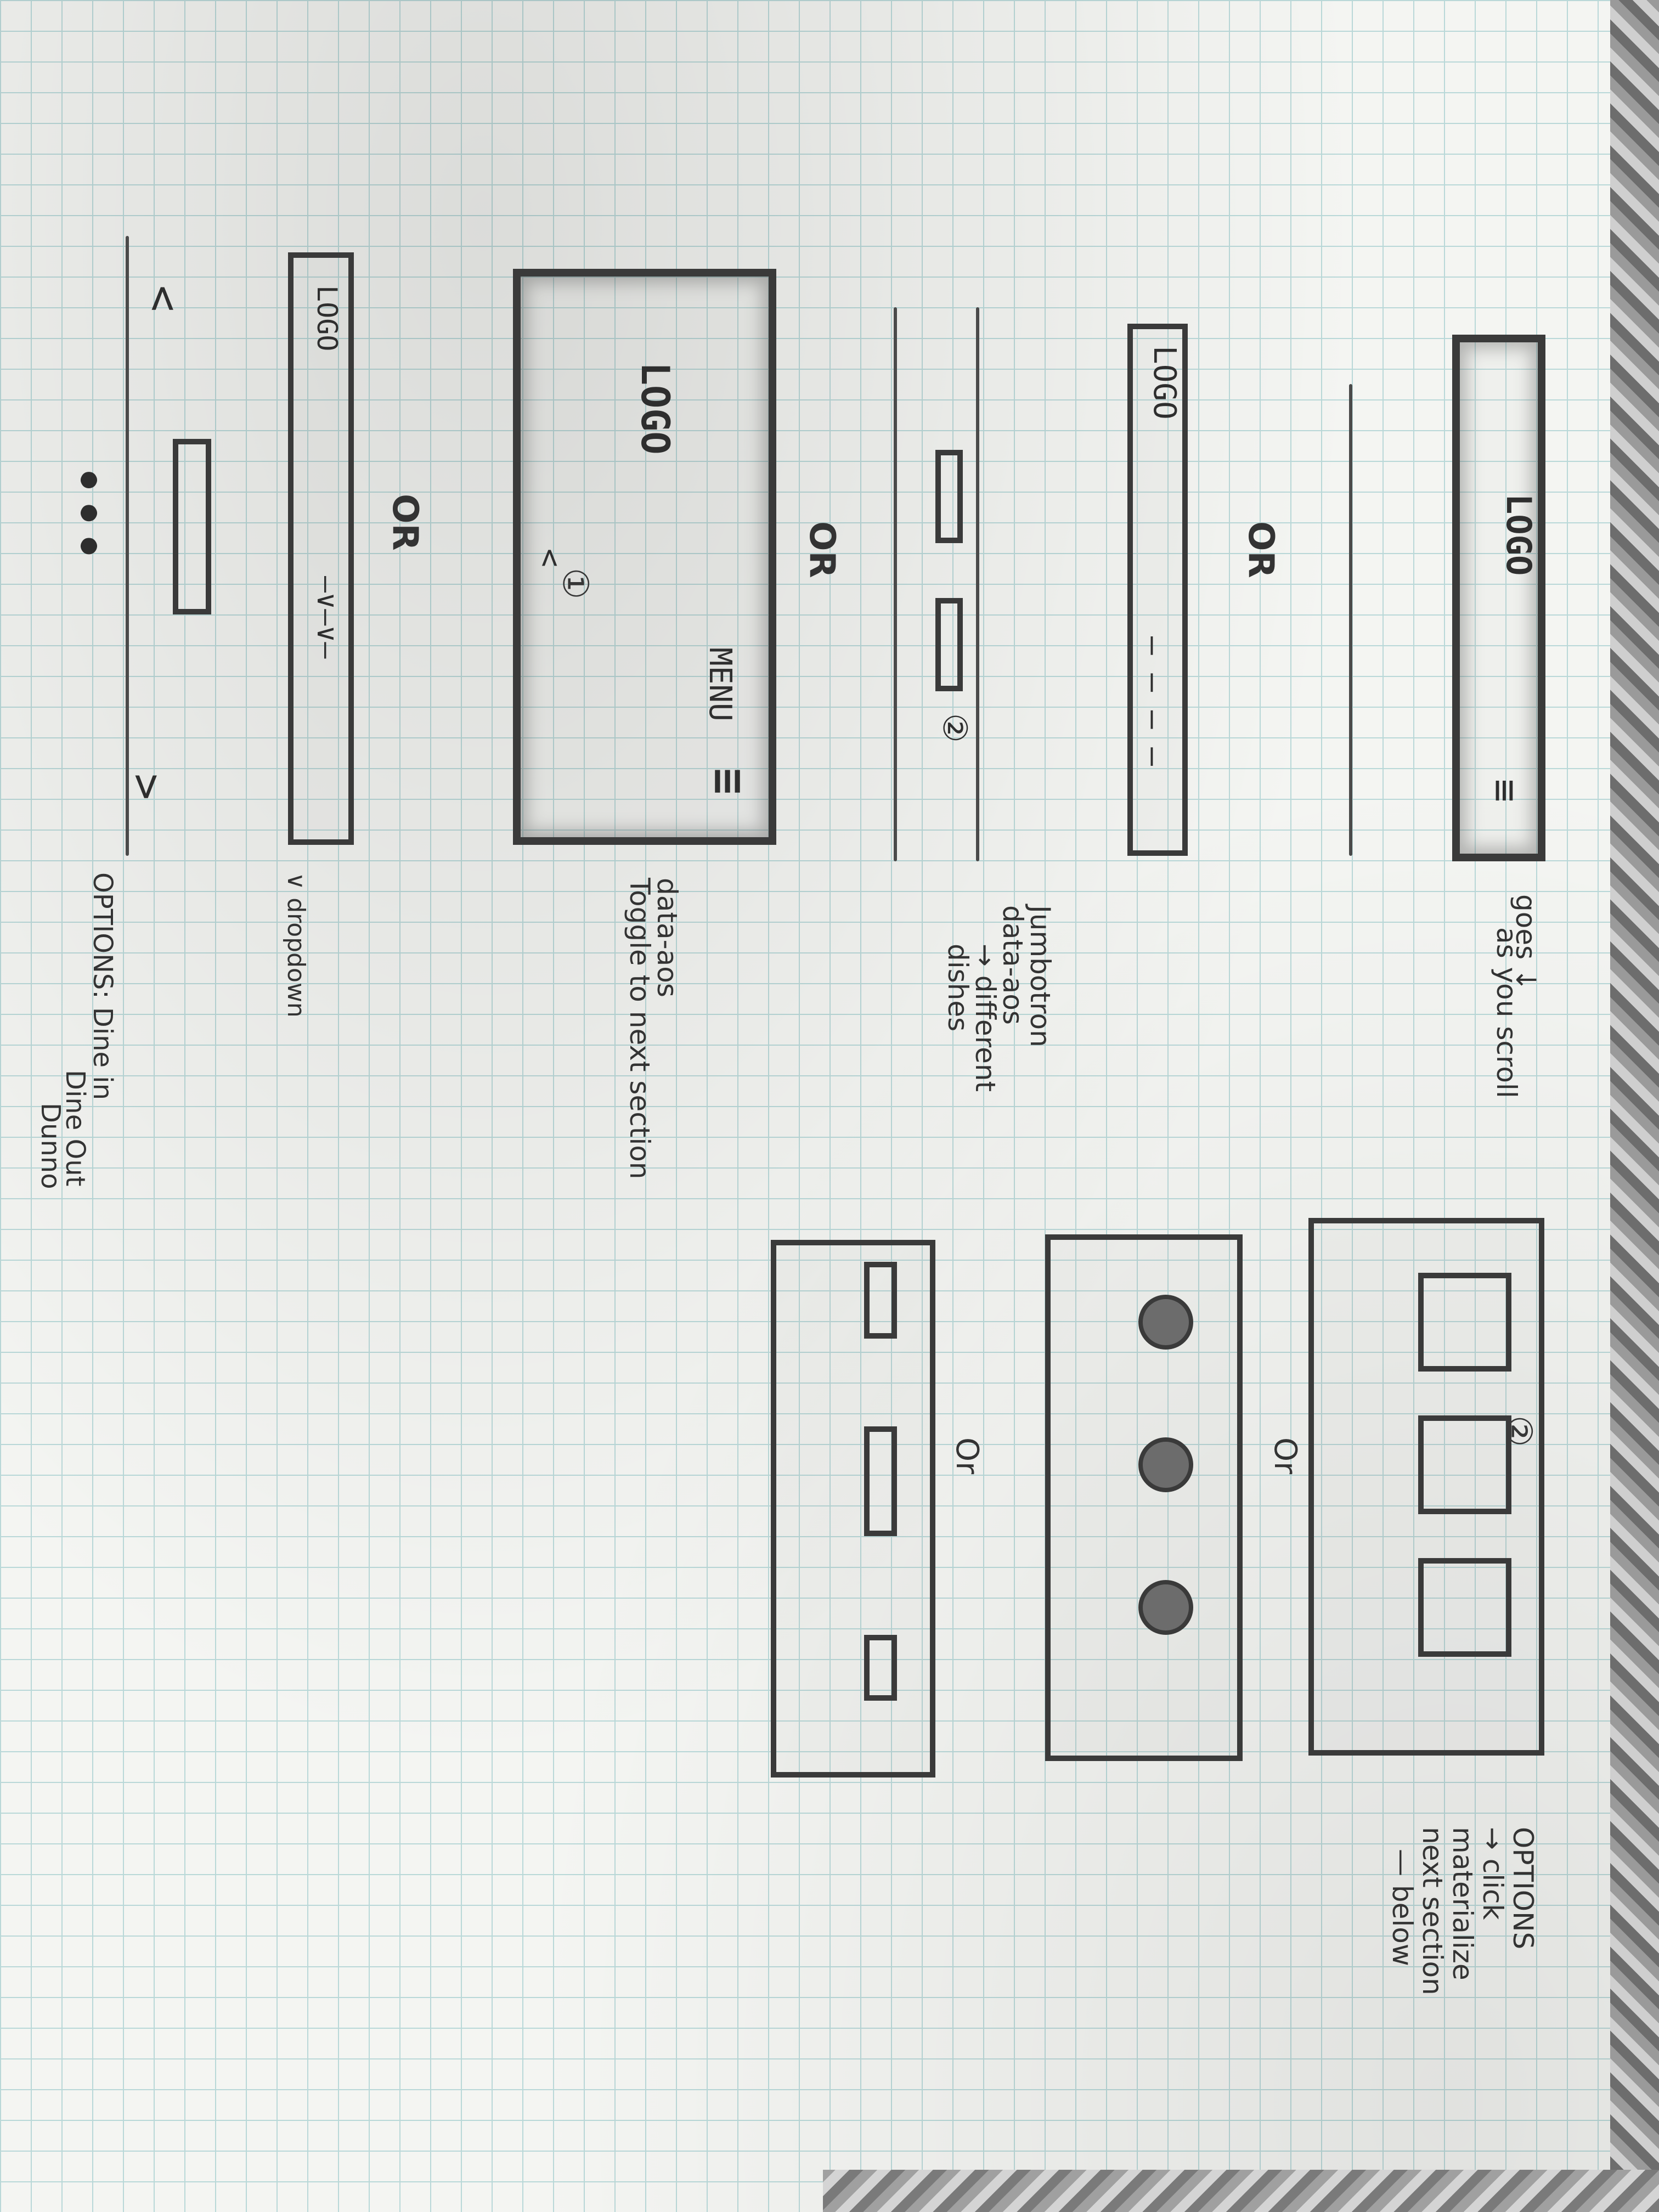  Describe the element at coordinates (1351, 620) in the screenshot. I see `page-edge-line` at that location.